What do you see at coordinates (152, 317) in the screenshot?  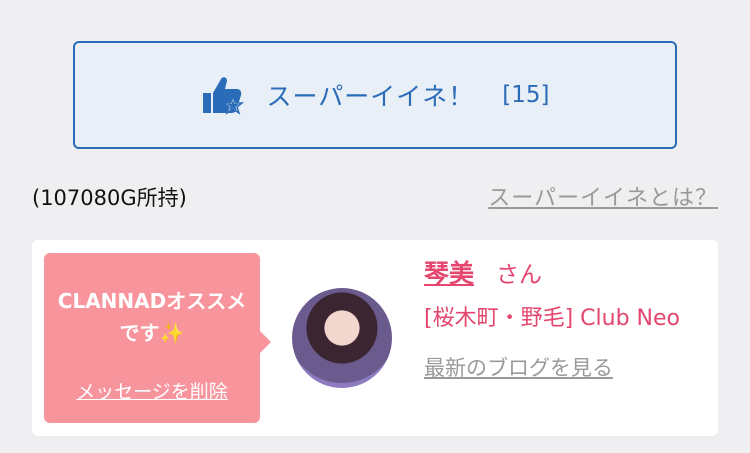 I see `recommend-message: CLANNADオススメです✨` at bounding box center [152, 317].